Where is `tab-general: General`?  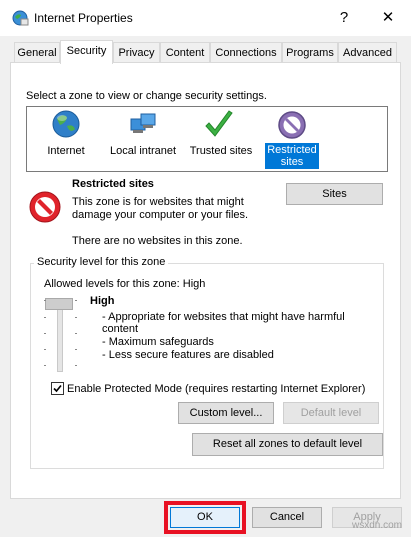 tab-general: General is located at coordinates (37, 52).